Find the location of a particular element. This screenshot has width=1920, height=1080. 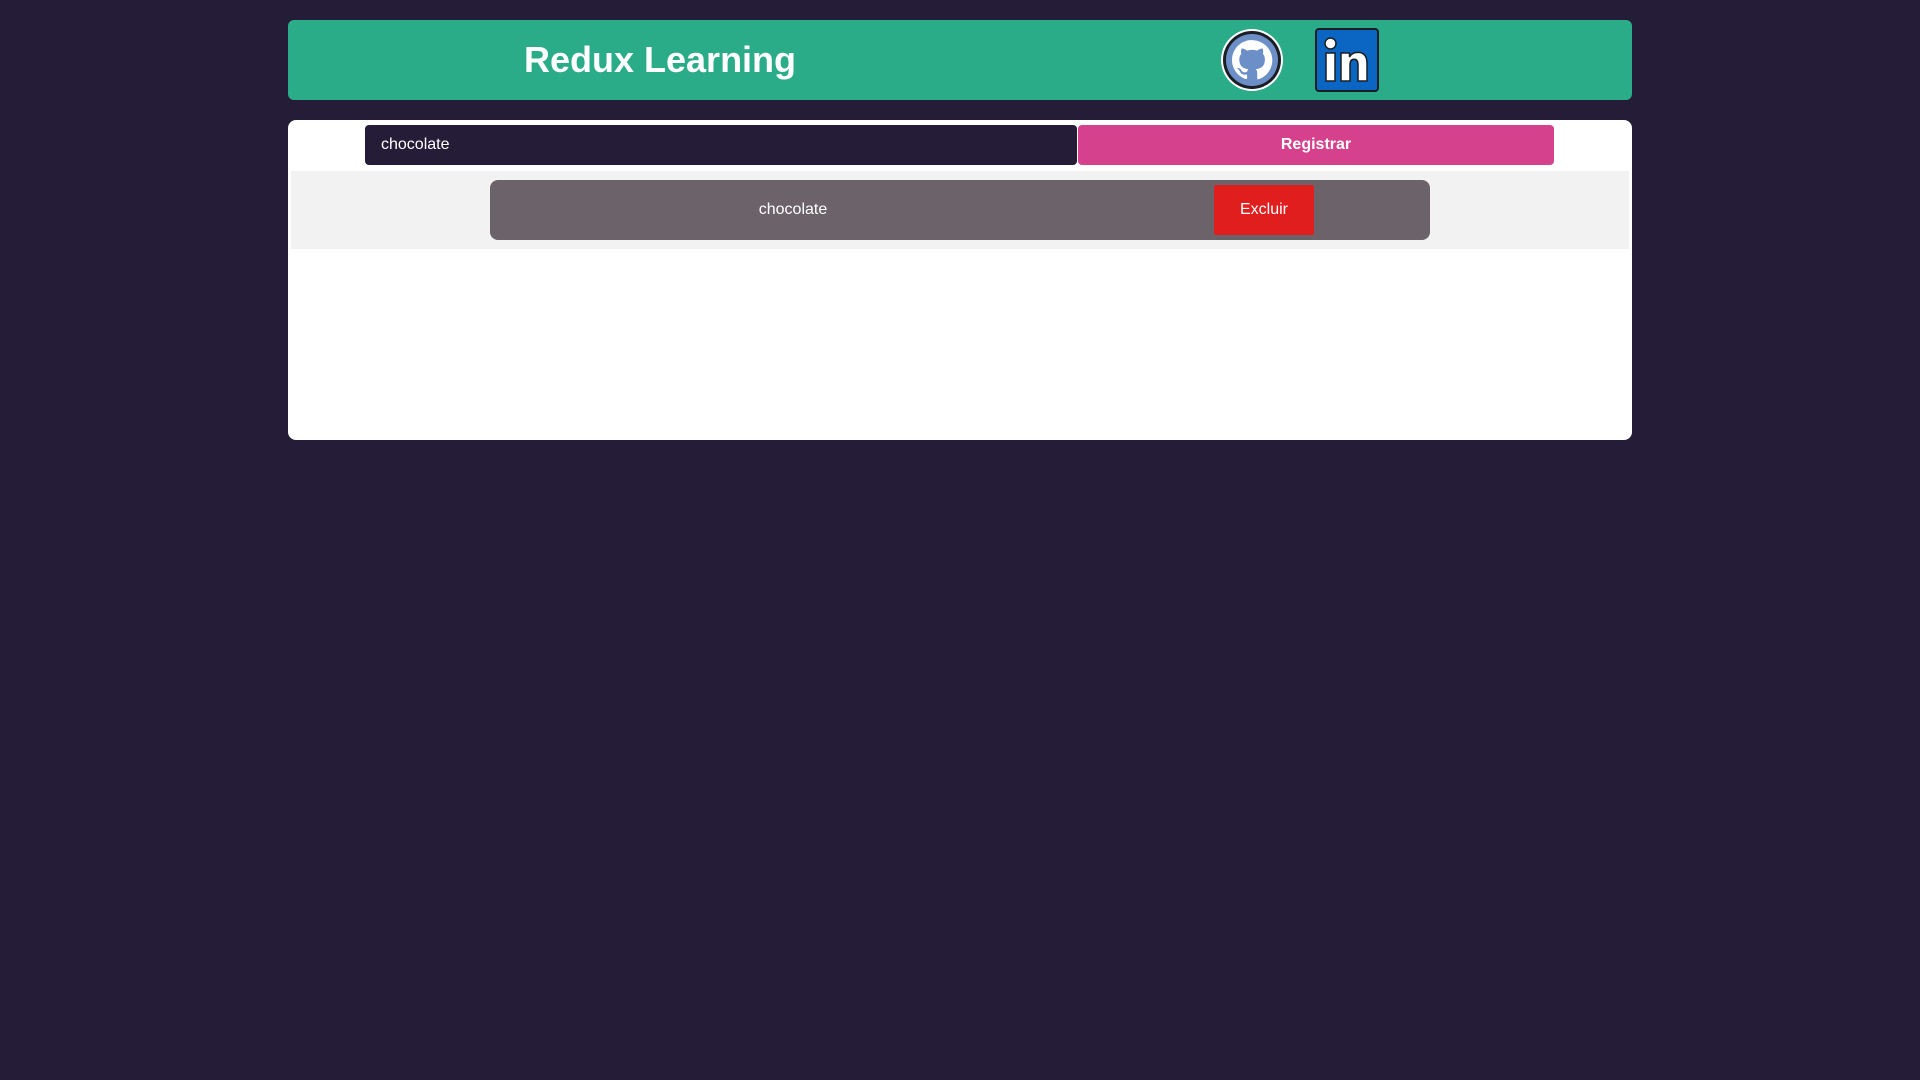

item-input is located at coordinates (721, 145).